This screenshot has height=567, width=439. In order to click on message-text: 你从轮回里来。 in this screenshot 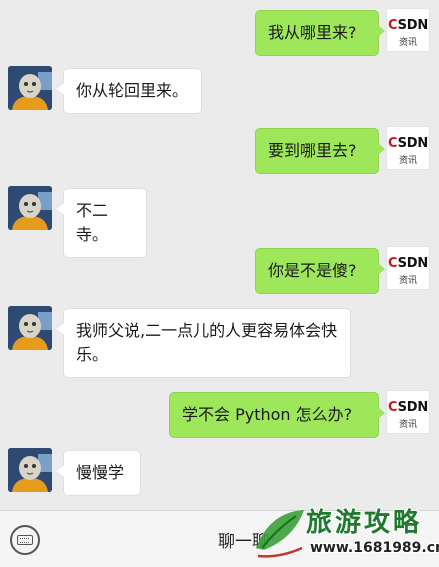, I will do `click(132, 90)`.